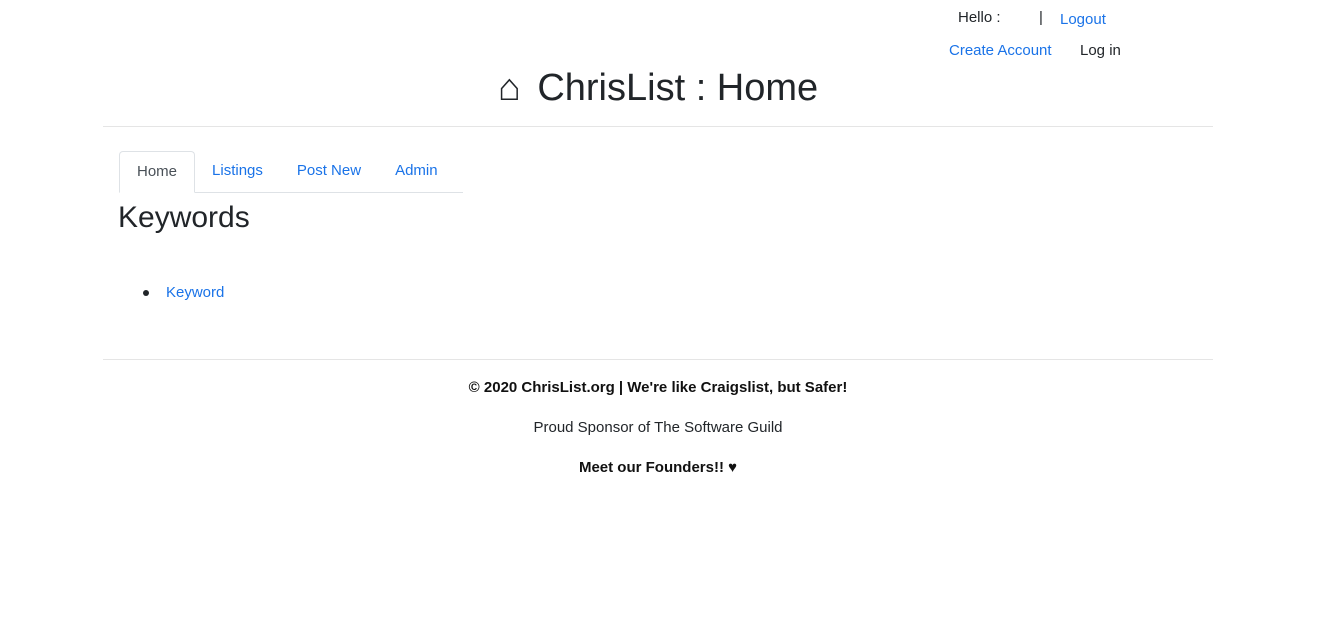 This screenshot has height=624, width=1320. What do you see at coordinates (658, 468) in the screenshot?
I see `founders-link: Meet our Founders!! ♥` at bounding box center [658, 468].